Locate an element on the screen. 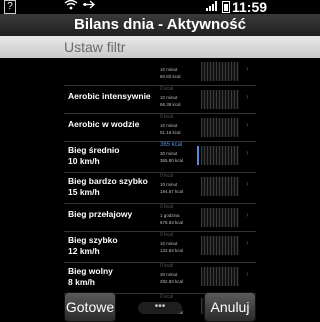 This screenshot has height=322, width=320. activity-name: Aerobic w wodzie is located at coordinates (104, 124).